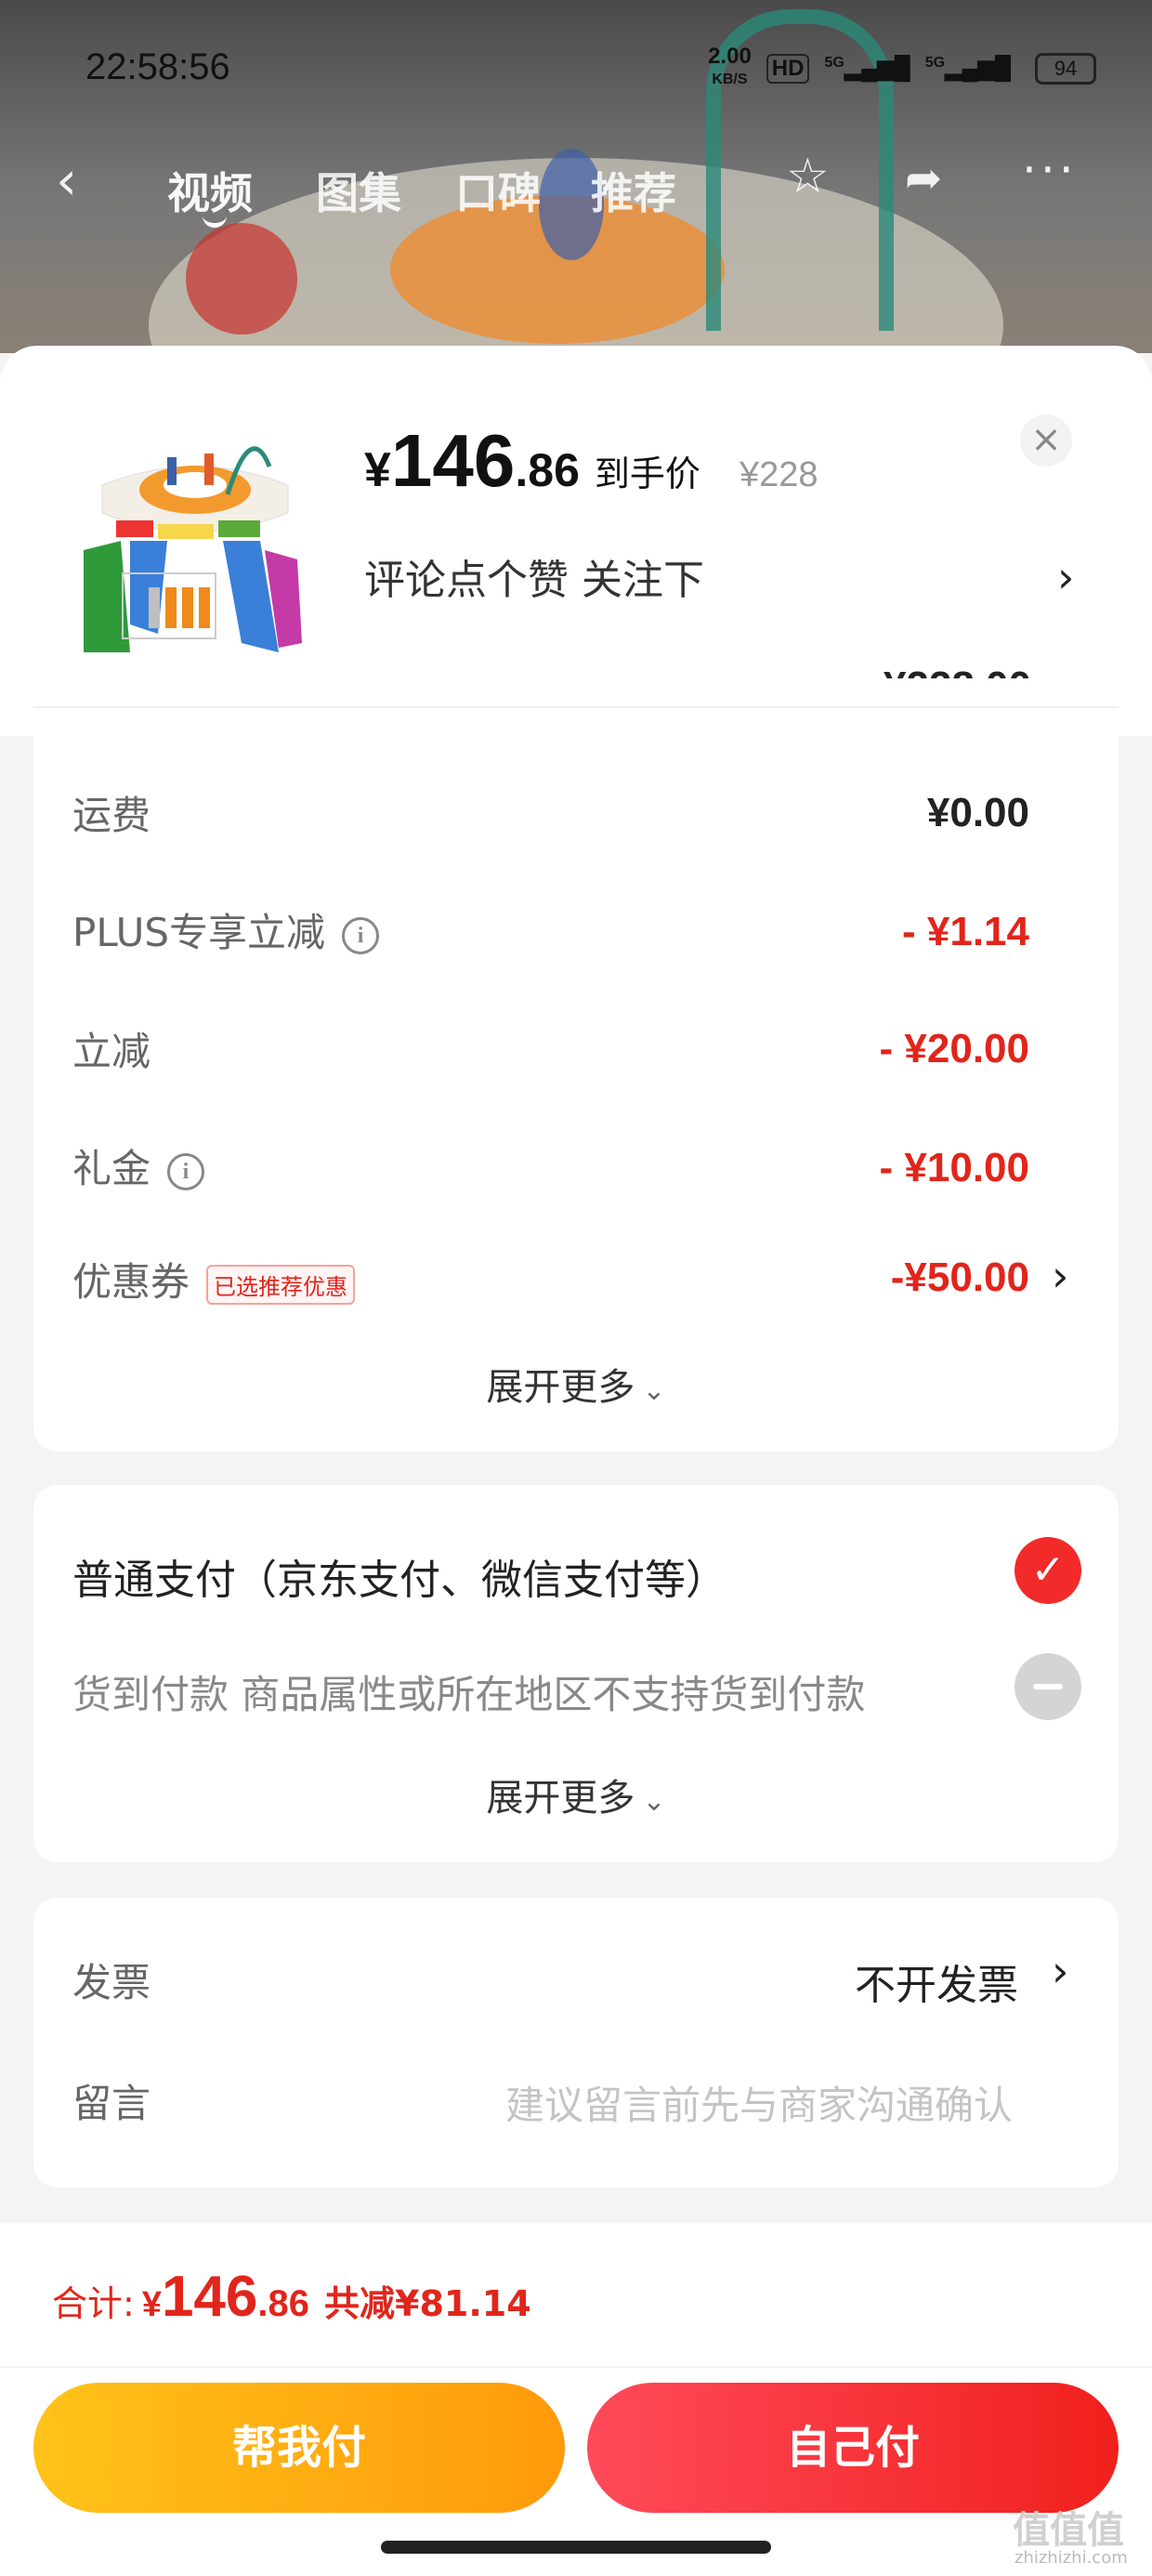 The height and width of the screenshot is (2576, 1152). Describe the element at coordinates (377, 470) in the screenshot. I see `price-currency: ¥` at that location.